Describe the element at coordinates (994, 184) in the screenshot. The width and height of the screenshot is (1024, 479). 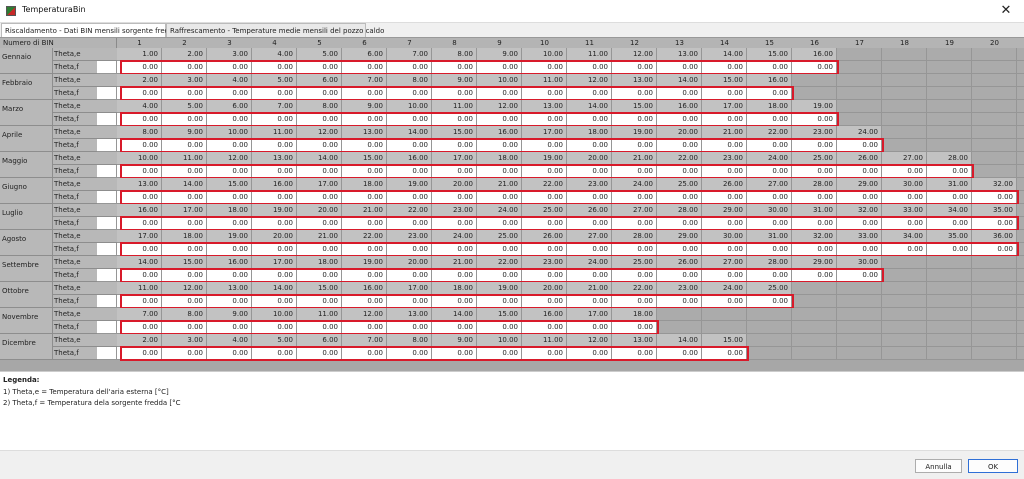
I see `cell-theta-e: 32.00` at that location.